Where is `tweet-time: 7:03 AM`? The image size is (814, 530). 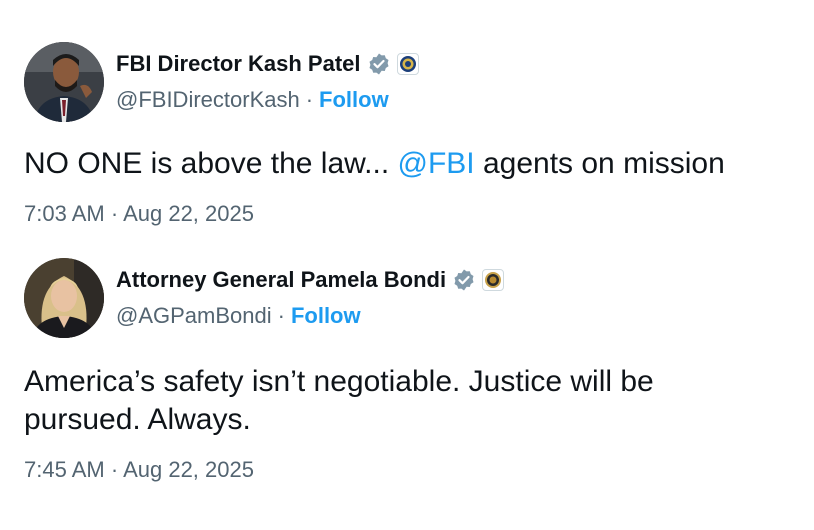
tweet-time: 7:03 AM is located at coordinates (64, 213).